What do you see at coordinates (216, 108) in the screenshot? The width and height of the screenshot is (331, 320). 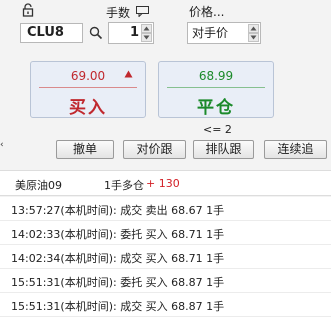 I see `close-label: 平仓` at bounding box center [216, 108].